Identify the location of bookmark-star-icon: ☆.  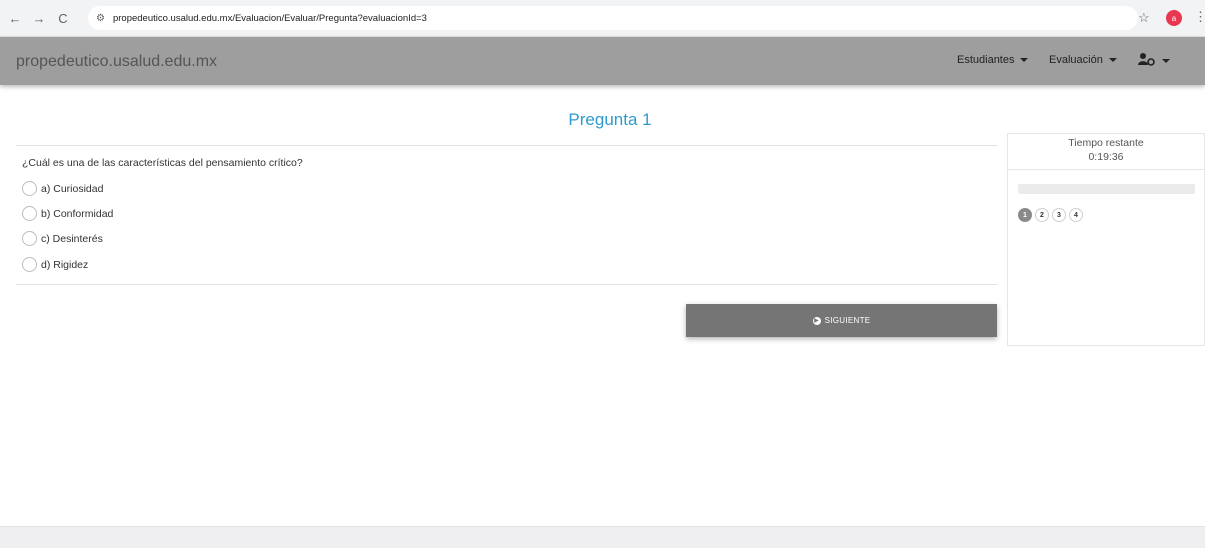
(1144, 18).